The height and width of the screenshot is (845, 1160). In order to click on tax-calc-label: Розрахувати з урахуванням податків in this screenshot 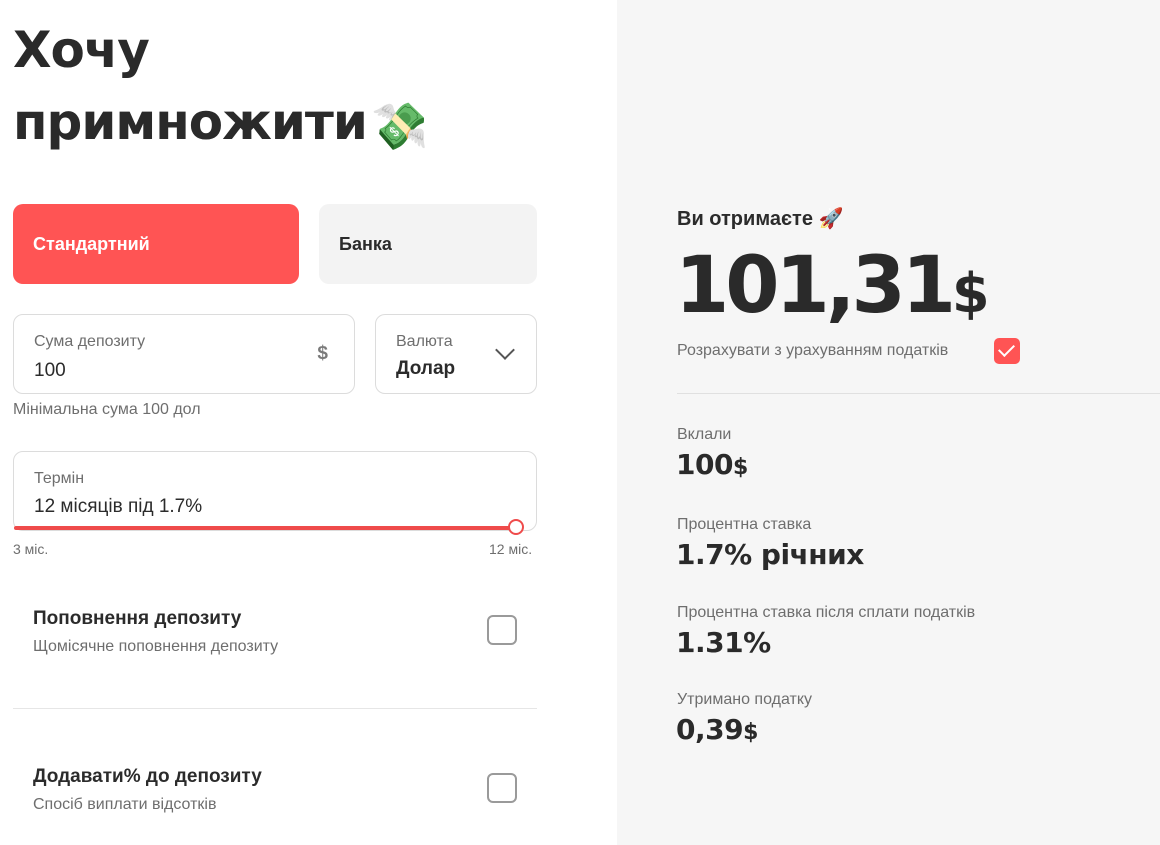, I will do `click(813, 350)`.